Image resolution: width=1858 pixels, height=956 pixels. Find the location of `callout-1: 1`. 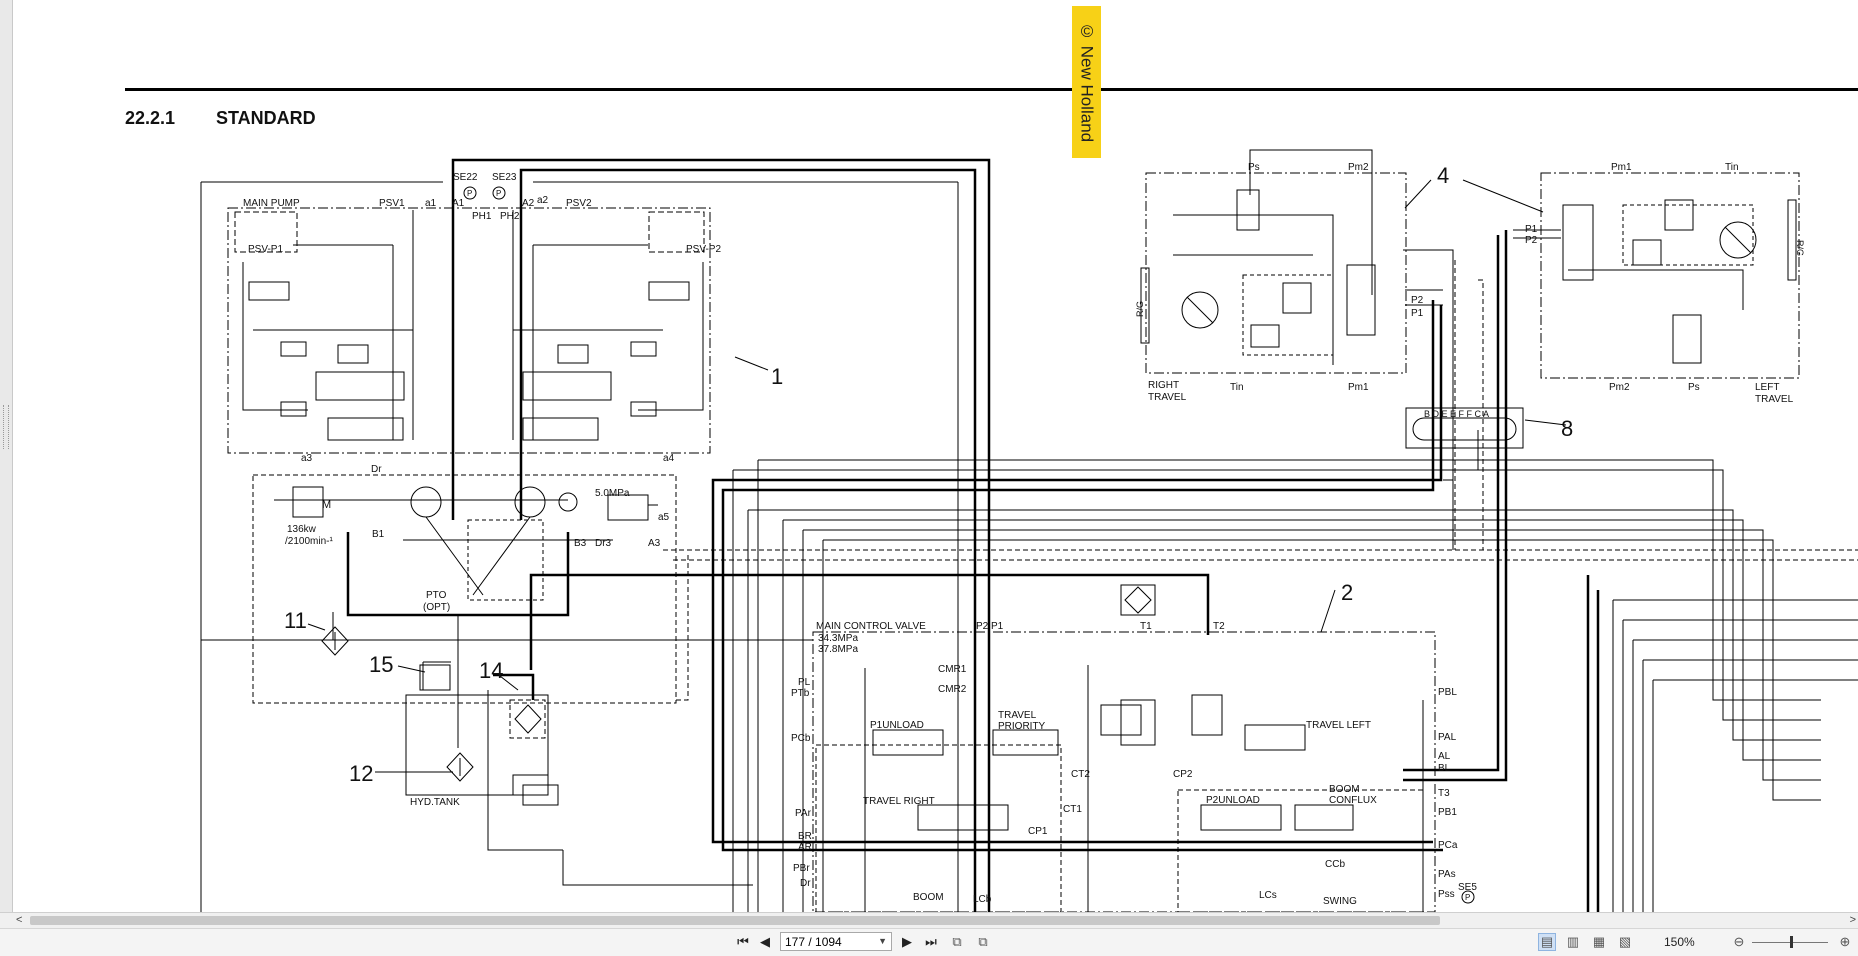

callout-1: 1 is located at coordinates (777, 376).